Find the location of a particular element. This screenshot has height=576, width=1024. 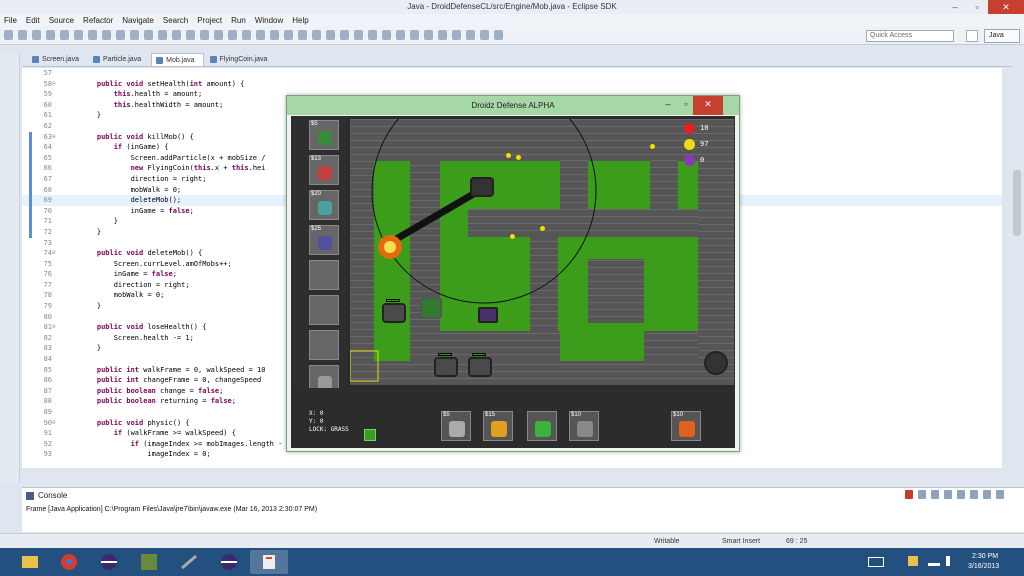

build-slot: $15 is located at coordinates (498, 426).